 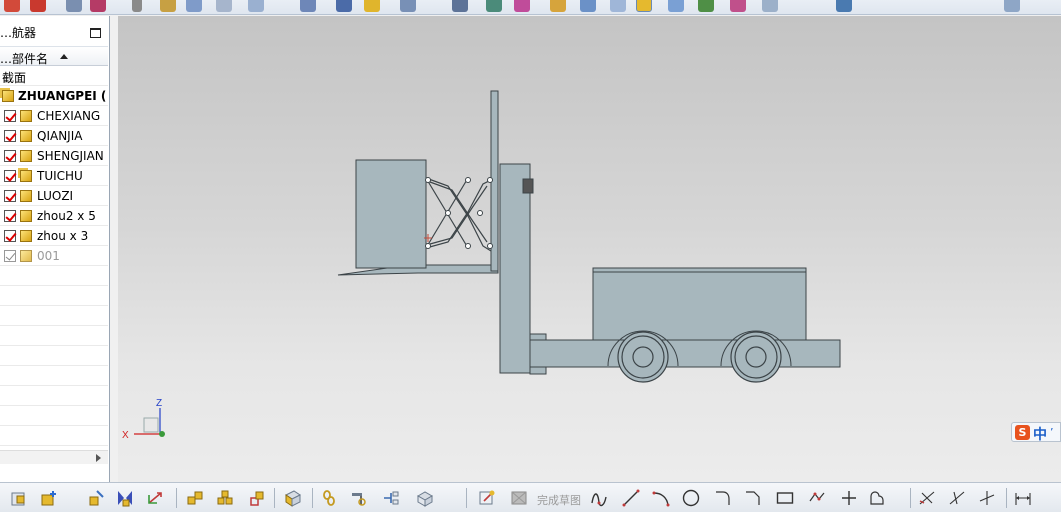 I want to click on pusher-plate, so click(x=391, y=214).